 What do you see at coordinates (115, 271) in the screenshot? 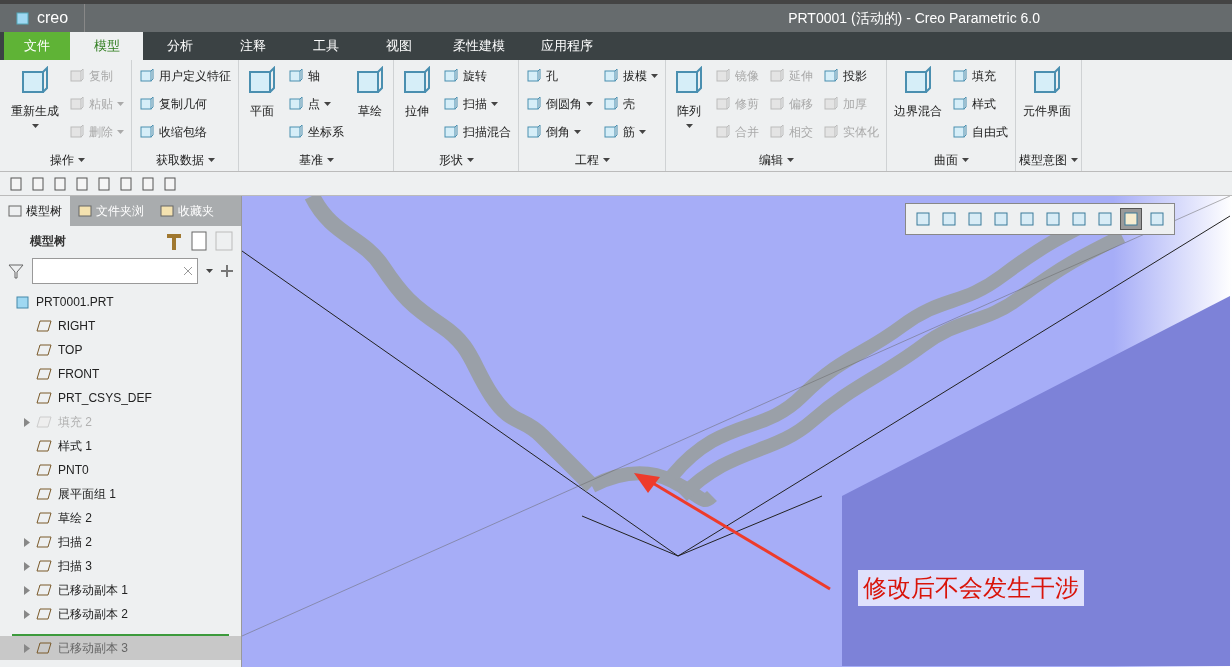
I see `search-field` at bounding box center [115, 271].